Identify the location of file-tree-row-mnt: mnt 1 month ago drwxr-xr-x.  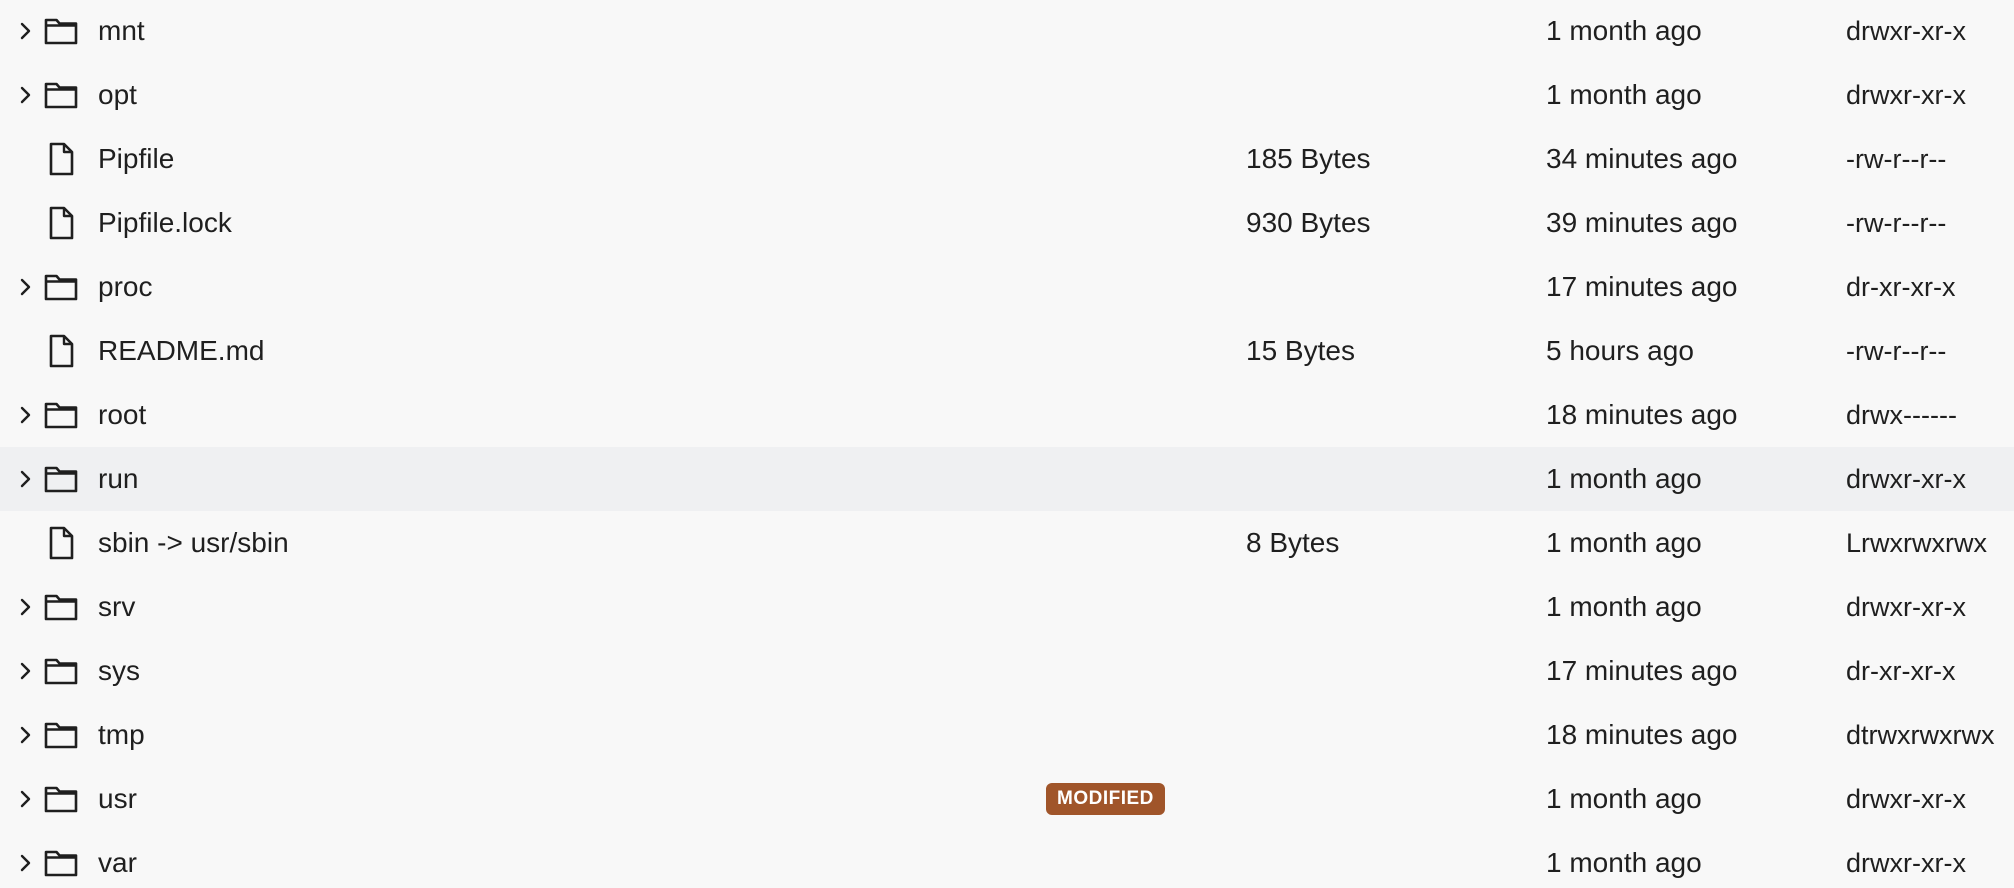
(1007, 31).